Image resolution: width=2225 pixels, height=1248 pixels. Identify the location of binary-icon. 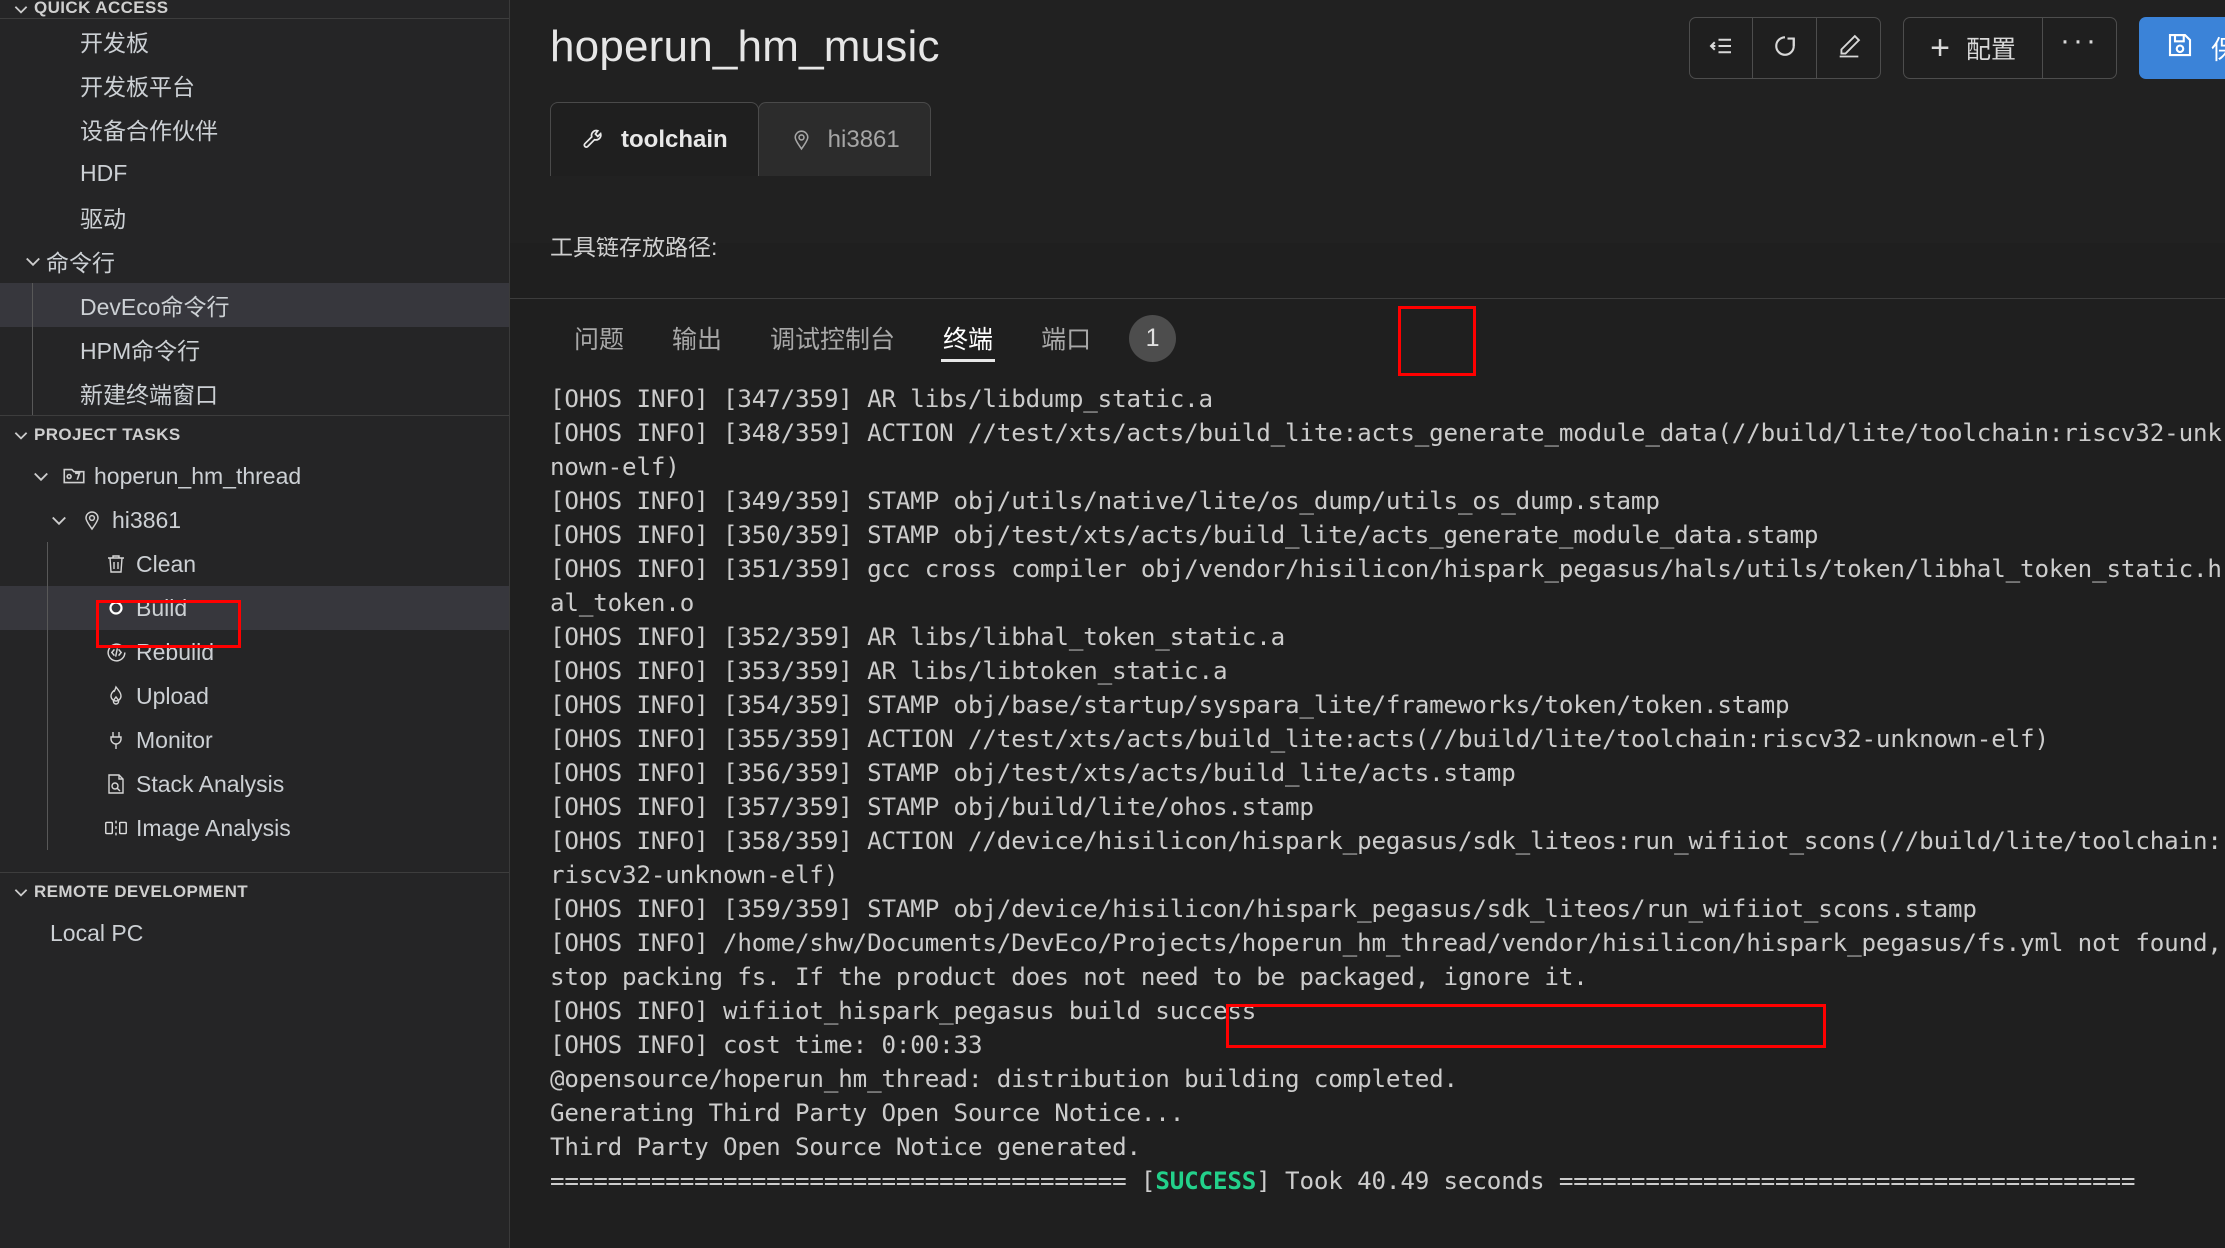
(116, 828).